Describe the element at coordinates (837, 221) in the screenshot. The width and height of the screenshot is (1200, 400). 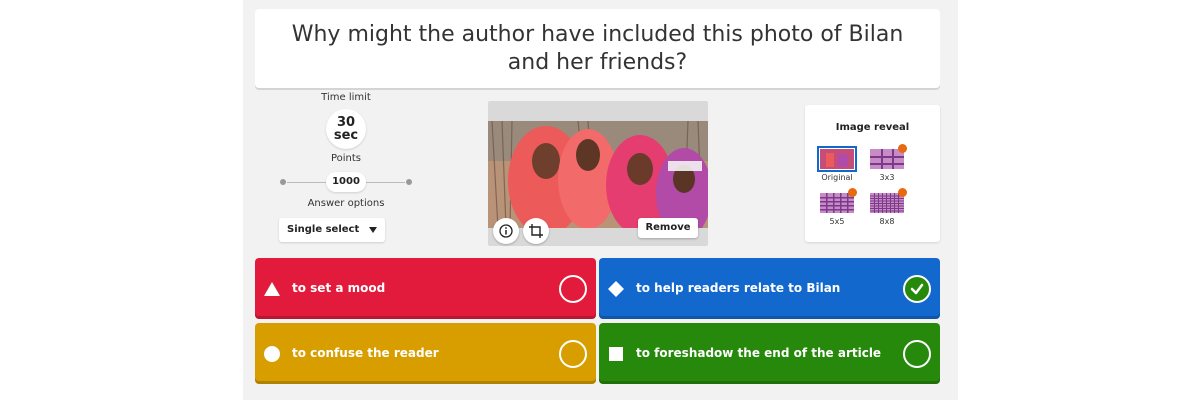
I see `reveal-label-5x5: 5x5` at that location.